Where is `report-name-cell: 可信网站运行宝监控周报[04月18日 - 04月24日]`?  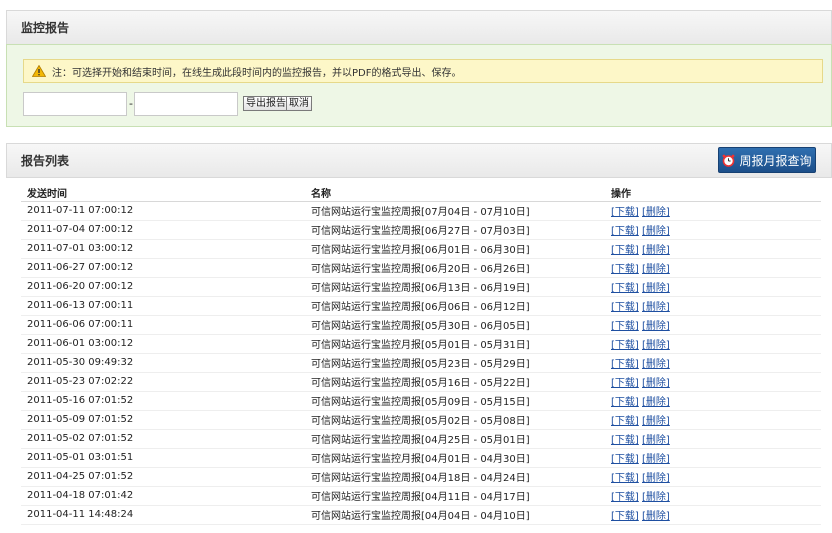 report-name-cell: 可信网站运行宝监控周报[04月18日 - 04月24日] is located at coordinates (455, 477).